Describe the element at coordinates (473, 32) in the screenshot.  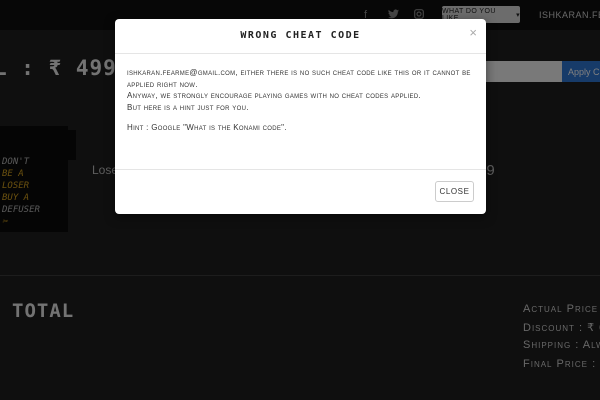
I see `close-icon: ×` at that location.